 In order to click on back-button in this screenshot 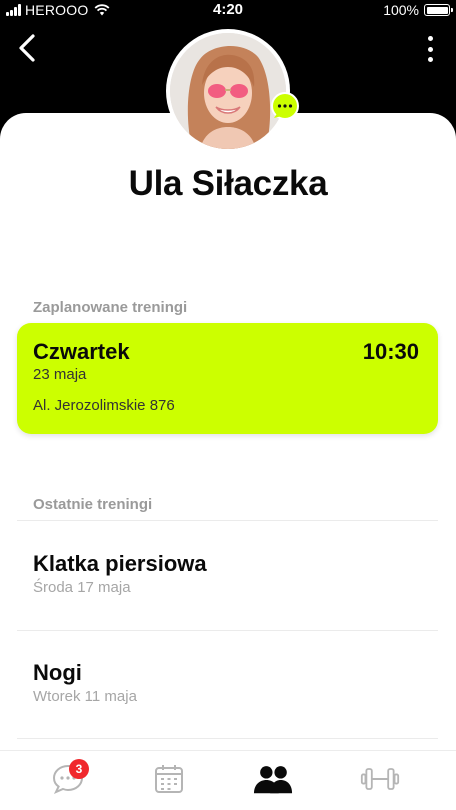, I will do `click(27, 48)`.